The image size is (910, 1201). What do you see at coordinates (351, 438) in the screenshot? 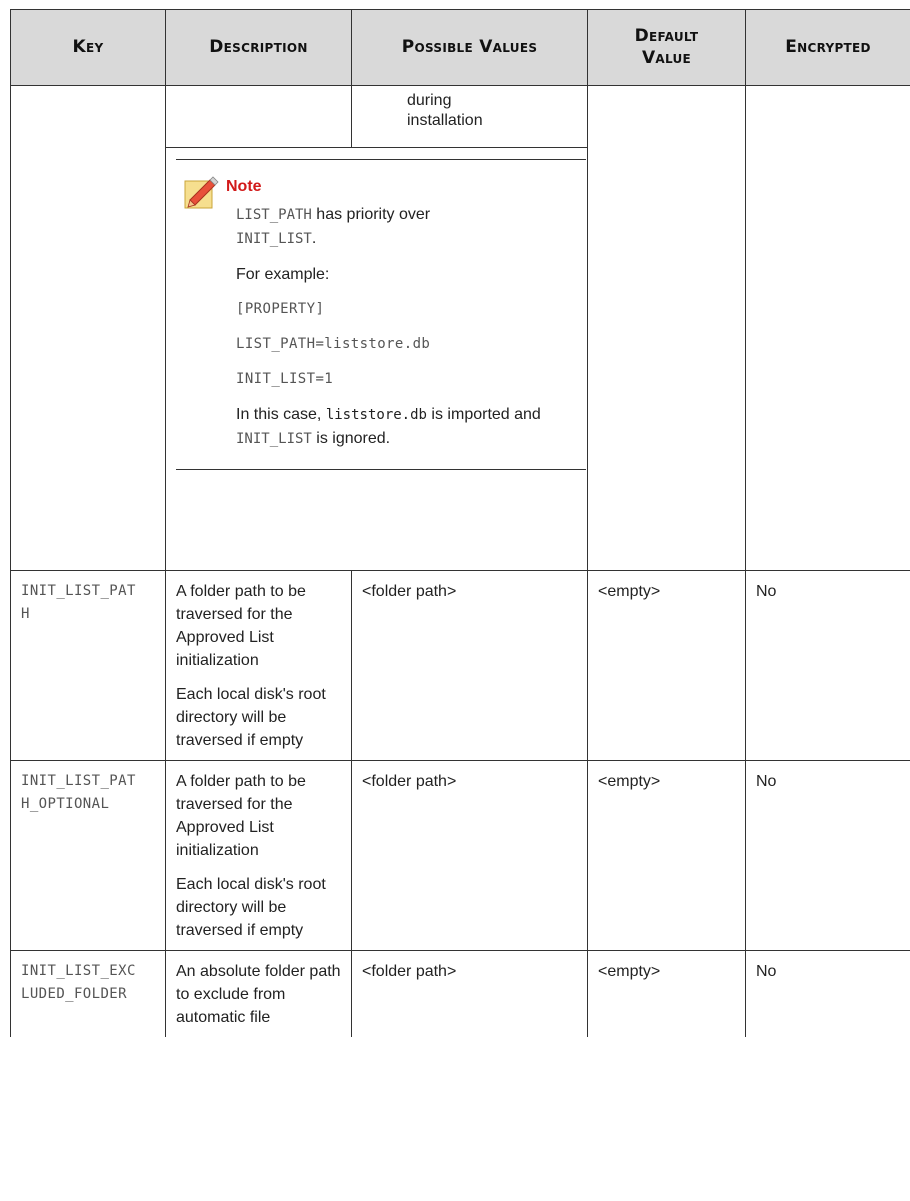
I see `note-text-is-ignored: is ignored.` at bounding box center [351, 438].